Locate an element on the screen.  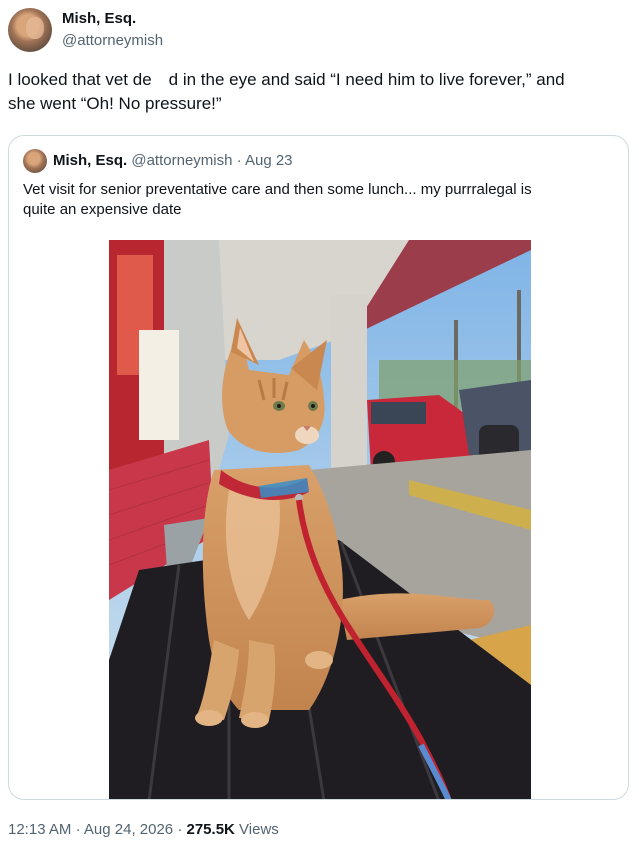
quoted-author-avatar is located at coordinates (35, 161).